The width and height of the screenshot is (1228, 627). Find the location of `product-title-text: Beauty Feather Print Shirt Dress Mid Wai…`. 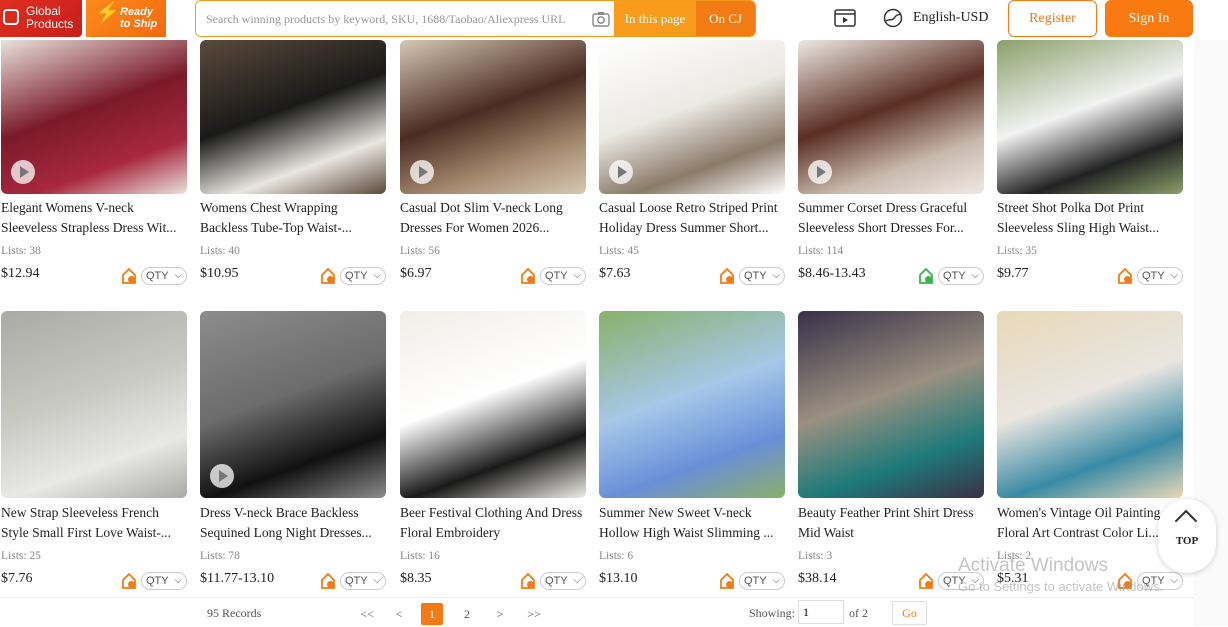

product-title-text: Beauty Feather Print Shirt Dress Mid Wai… is located at coordinates (891, 523).